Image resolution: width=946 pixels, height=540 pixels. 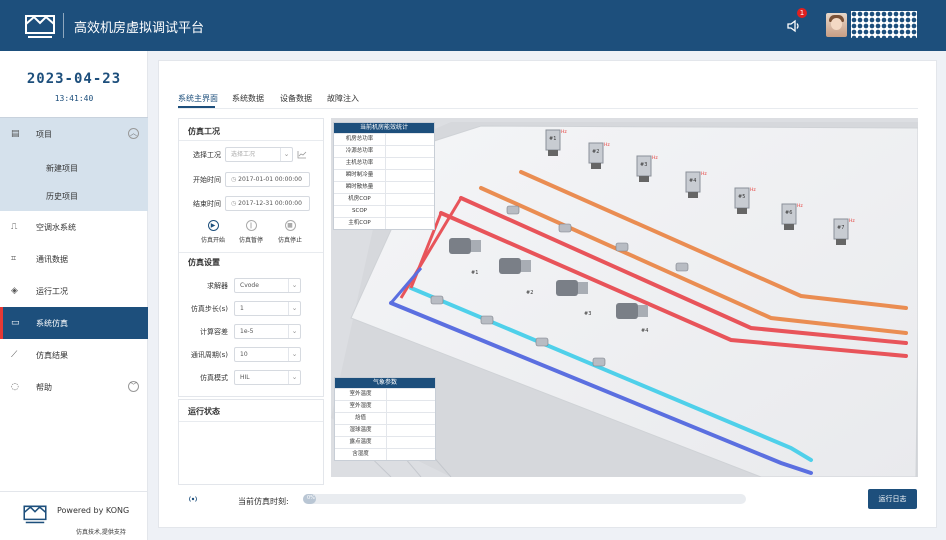 I want to click on tower-label: #2, so click(x=595, y=152).